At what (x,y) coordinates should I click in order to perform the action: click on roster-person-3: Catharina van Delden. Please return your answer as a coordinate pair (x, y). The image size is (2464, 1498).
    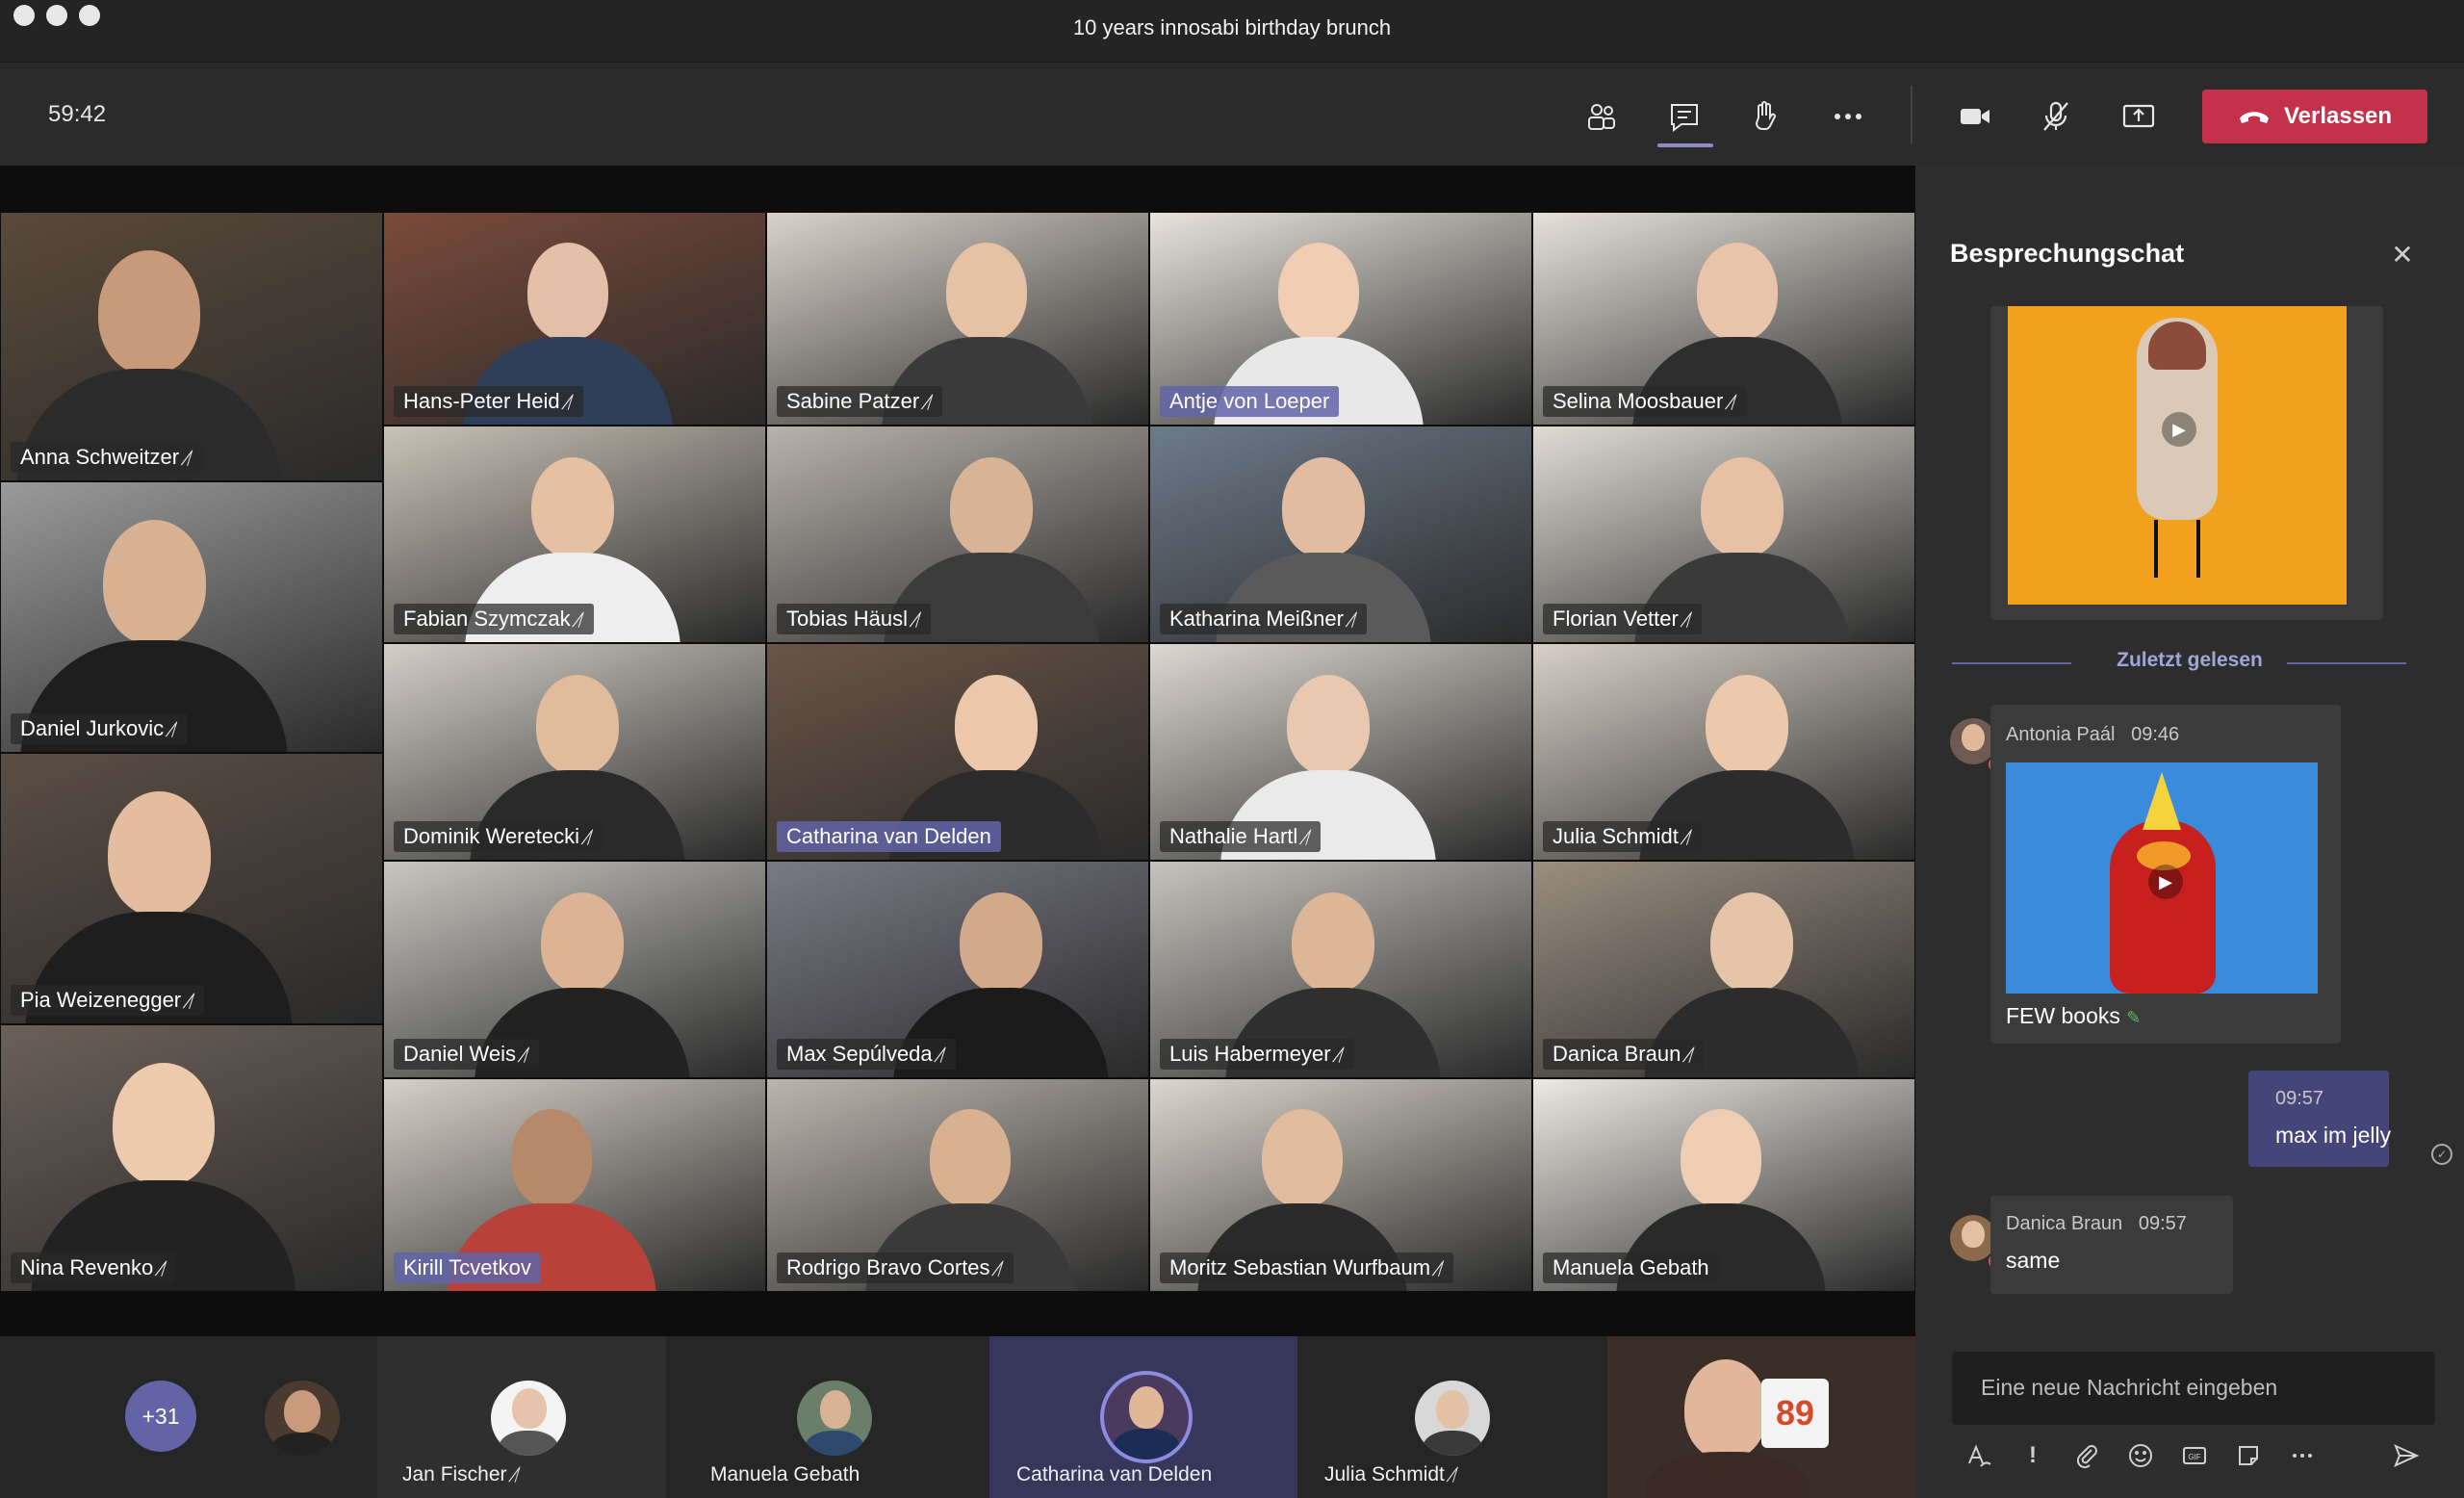
    Looking at the image, I should click on (1143, 1417).